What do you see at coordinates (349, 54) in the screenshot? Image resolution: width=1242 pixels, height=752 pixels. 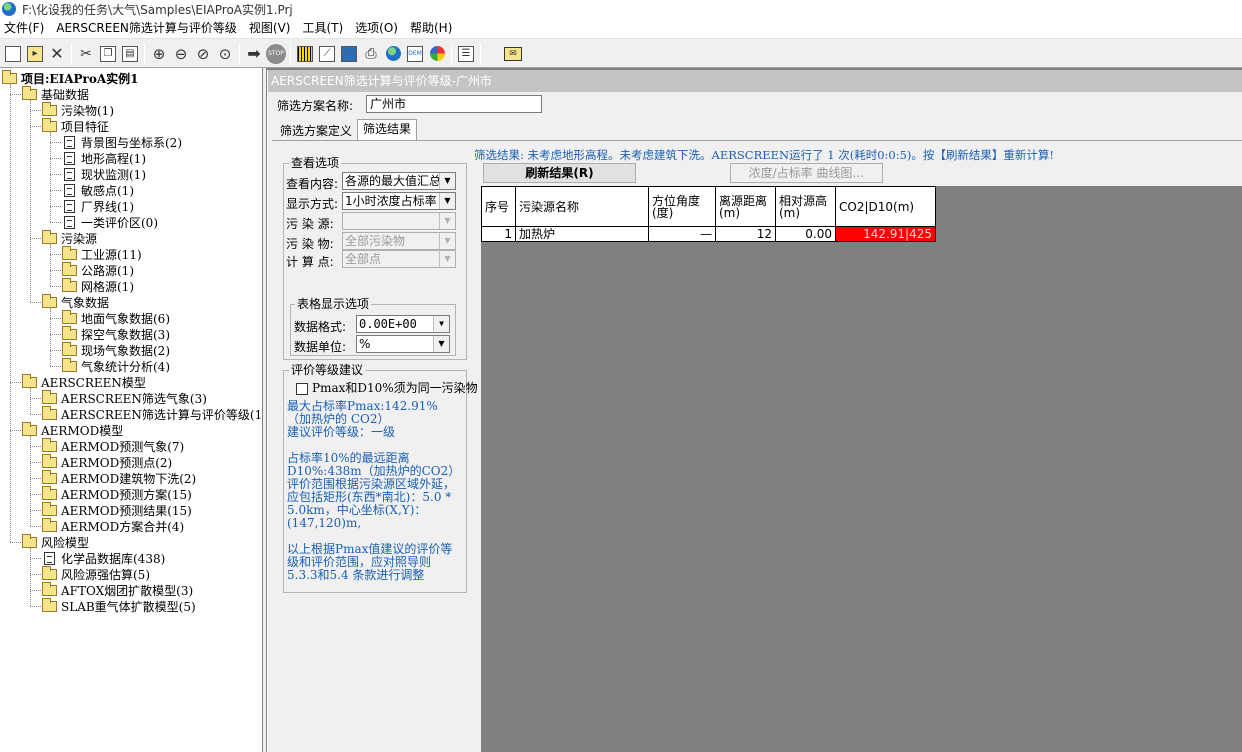 I see `monitor-button` at bounding box center [349, 54].